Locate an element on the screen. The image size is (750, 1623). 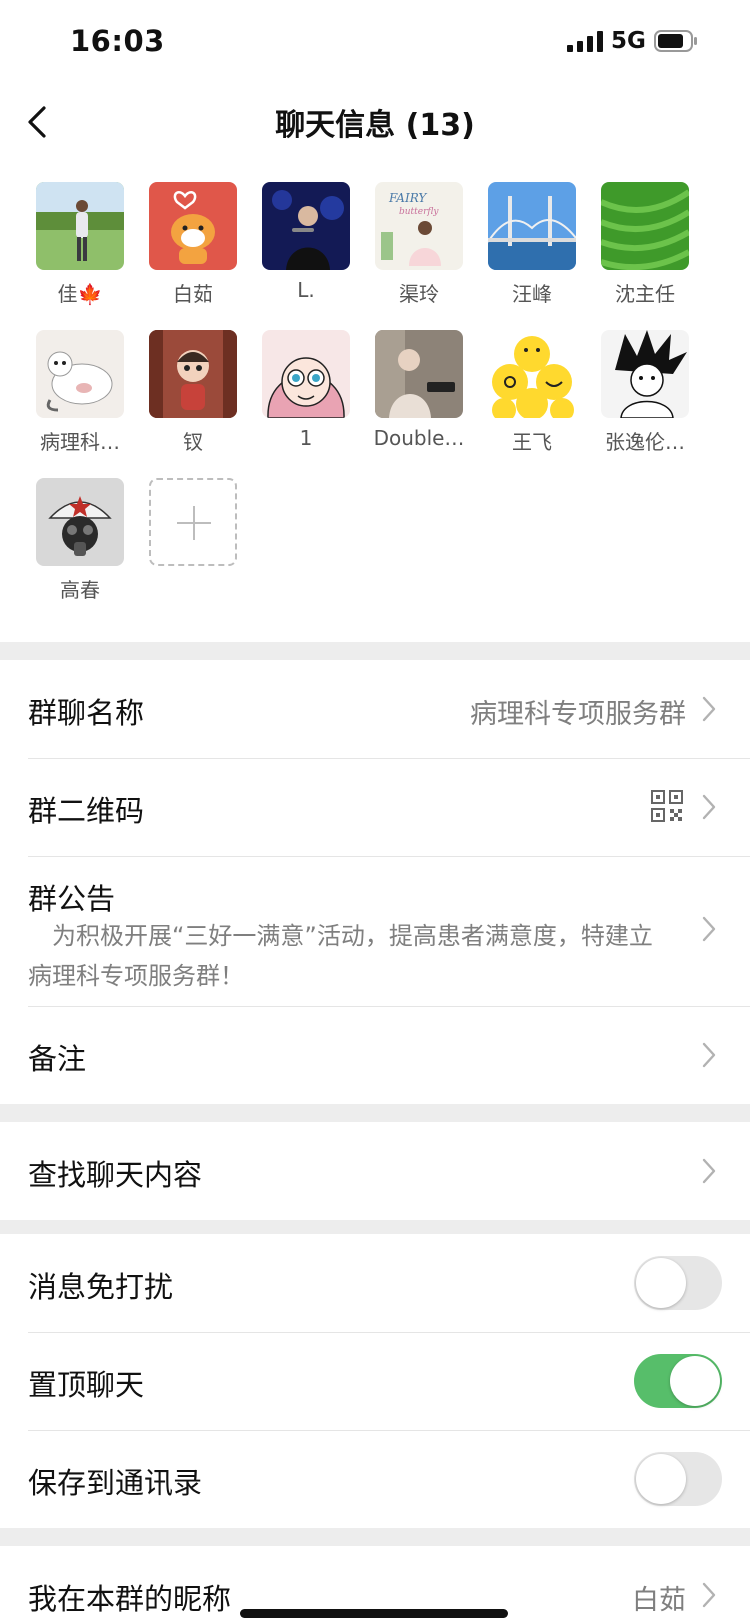
nav-bar: 聊天信息 (13) is located at coordinates (375, 122).